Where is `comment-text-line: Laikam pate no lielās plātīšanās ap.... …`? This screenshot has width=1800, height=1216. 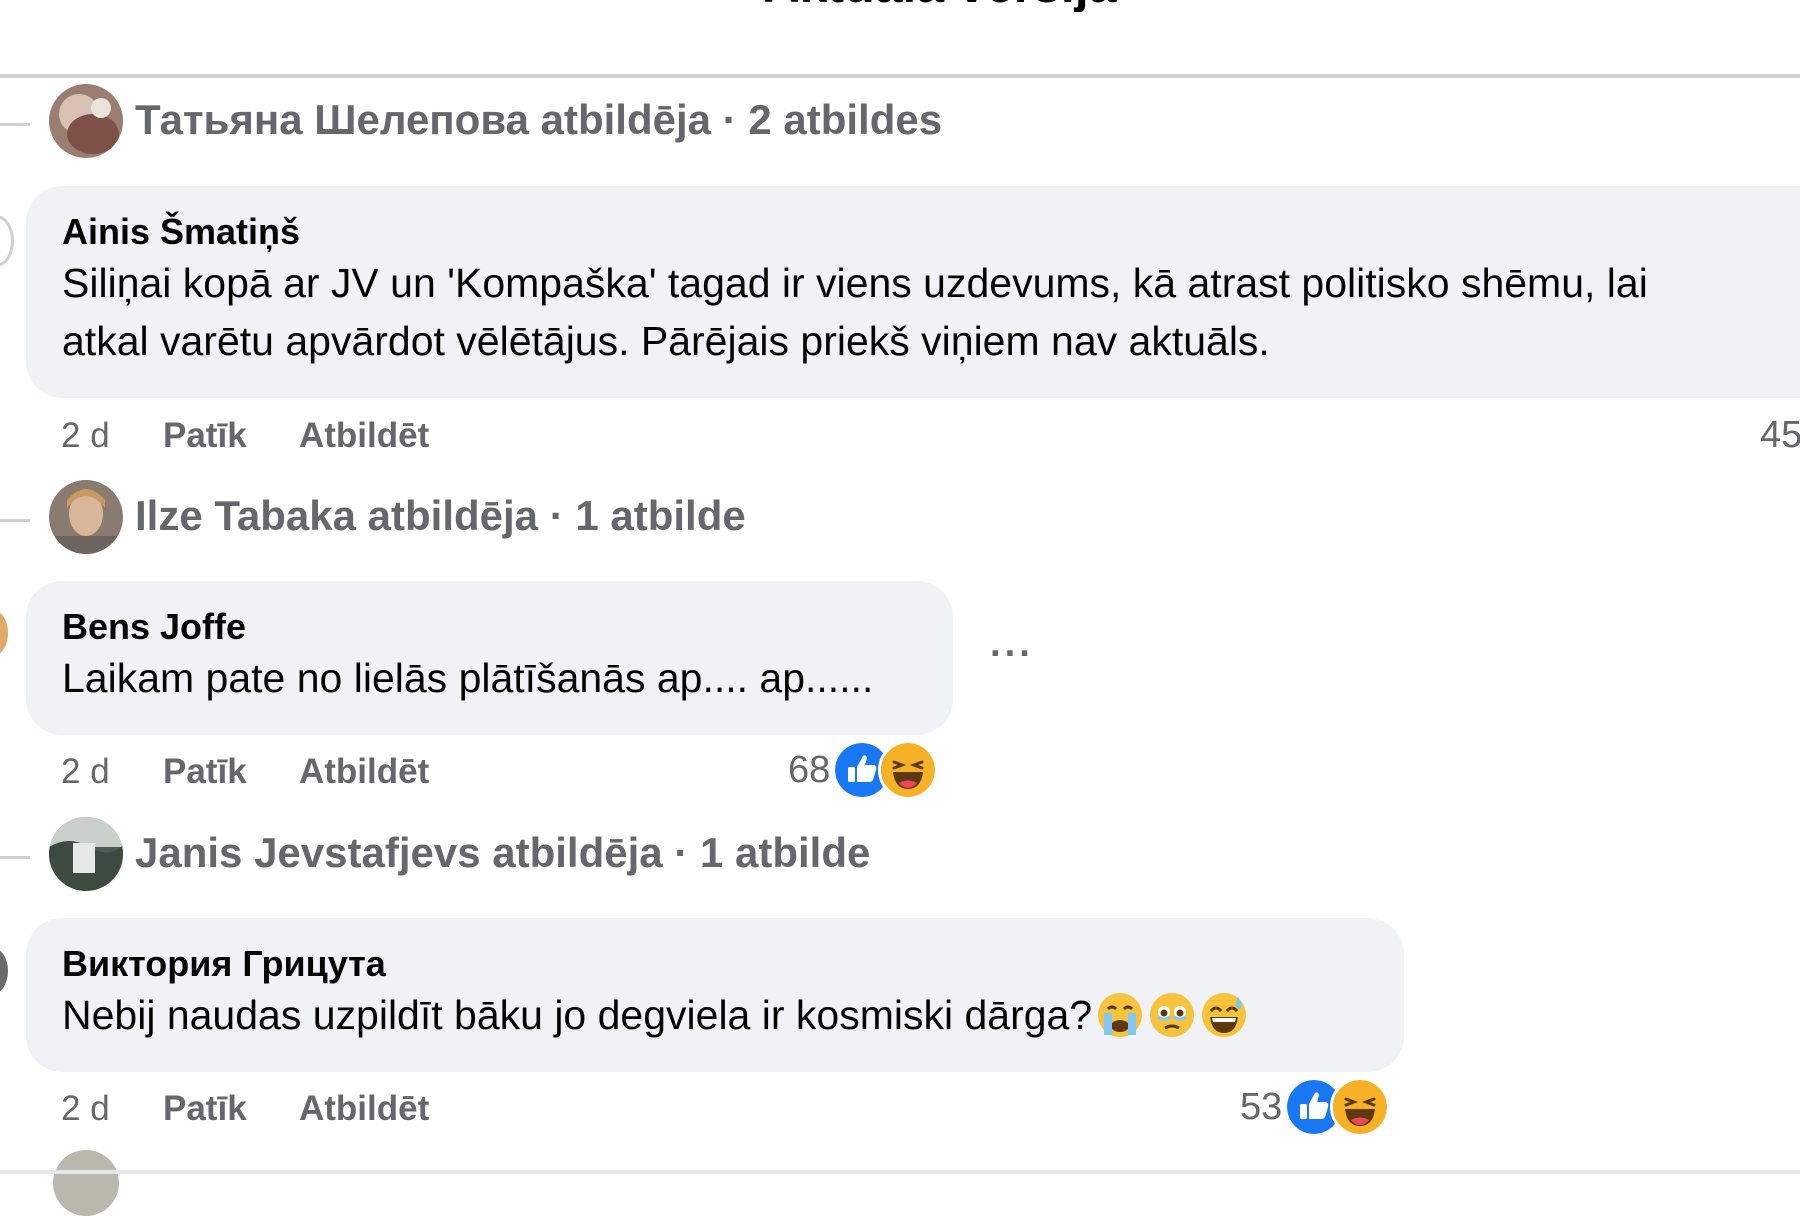
comment-text-line: Laikam pate no lielās plātīšanās ap.... … is located at coordinates (468, 678).